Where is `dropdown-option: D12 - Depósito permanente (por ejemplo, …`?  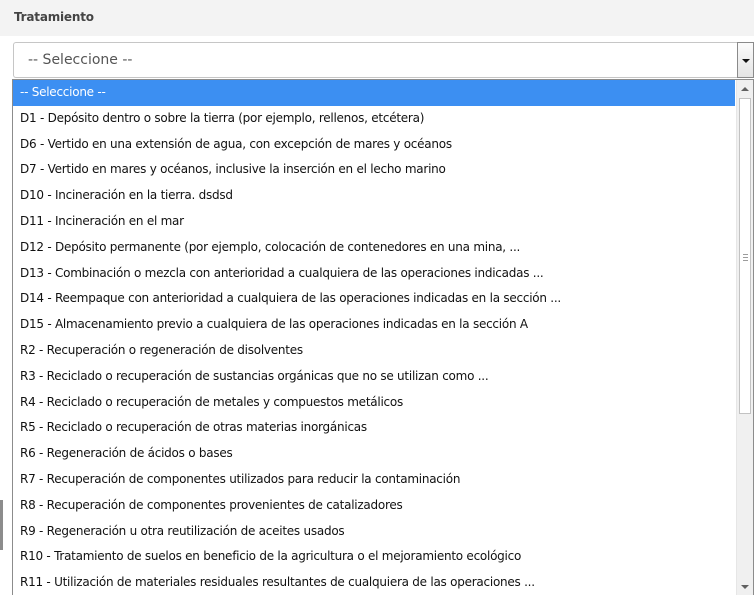
dropdown-option: D12 - Depósito permanente (por ejemplo, … is located at coordinates (374, 248).